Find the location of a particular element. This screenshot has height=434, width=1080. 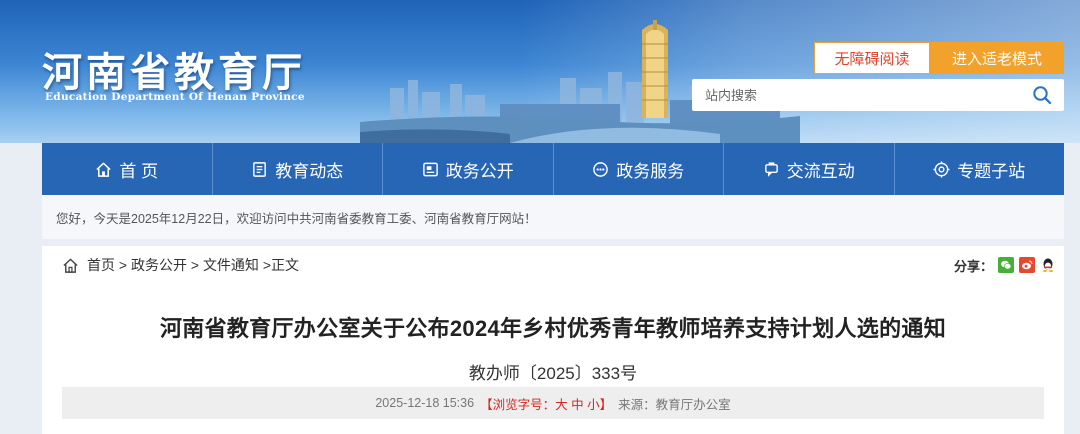

breadcrumb-home-link: 首页 is located at coordinates (101, 265).